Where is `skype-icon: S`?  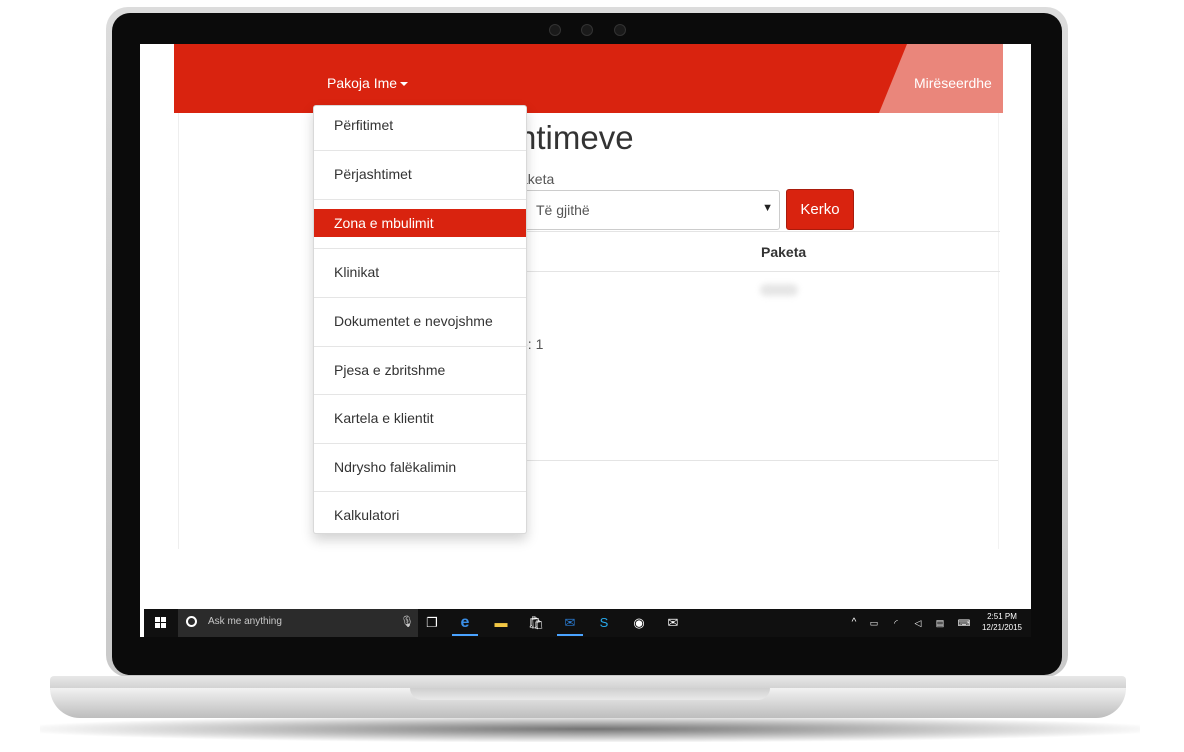 skype-icon: S is located at coordinates (604, 623).